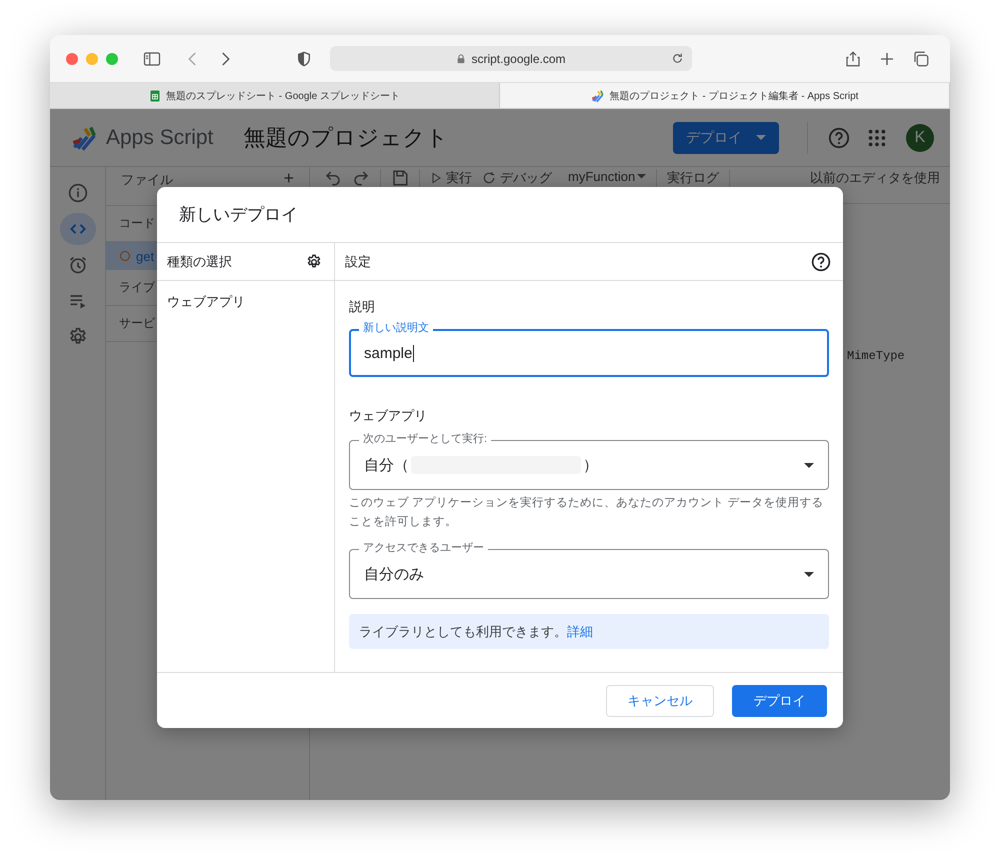  What do you see at coordinates (463, 631) in the screenshot?
I see `info-text: ライブラリとしても利用できます。` at bounding box center [463, 631].